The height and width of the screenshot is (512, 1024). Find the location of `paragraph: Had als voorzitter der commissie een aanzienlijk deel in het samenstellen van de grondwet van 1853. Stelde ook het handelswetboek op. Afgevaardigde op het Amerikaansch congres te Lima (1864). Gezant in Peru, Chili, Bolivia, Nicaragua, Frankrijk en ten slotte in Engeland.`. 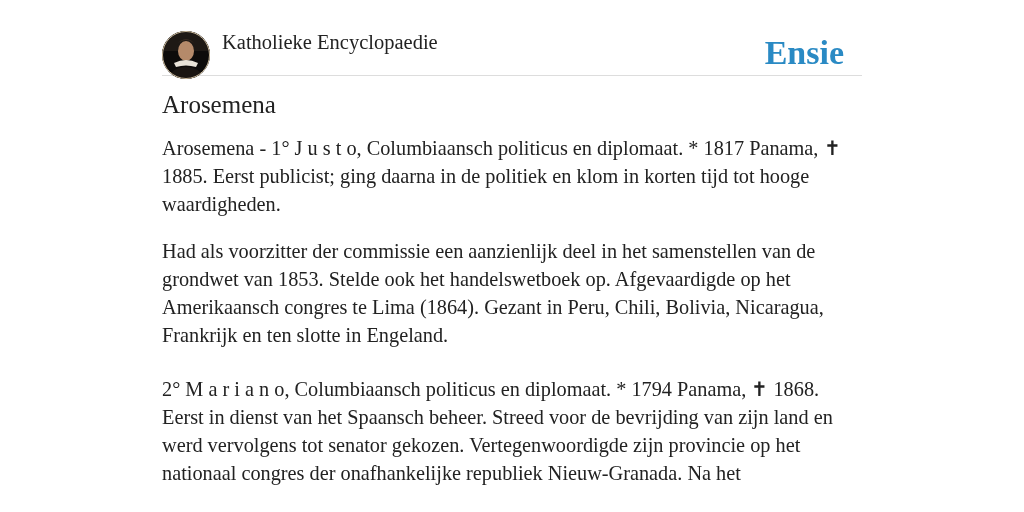

paragraph: Had als voorzitter der commissie een aanzienlijk deel in het samenstellen van de grondwet van 1853. Stelde ook het handelswetboek op. Afgevaardigde op het Amerikaansch congres te Lima (1864). Gezant in Peru, Chili, Bolivia, Nicaragua, Frankrijk en ten slotte in Engeland. is located at coordinates (493, 294).